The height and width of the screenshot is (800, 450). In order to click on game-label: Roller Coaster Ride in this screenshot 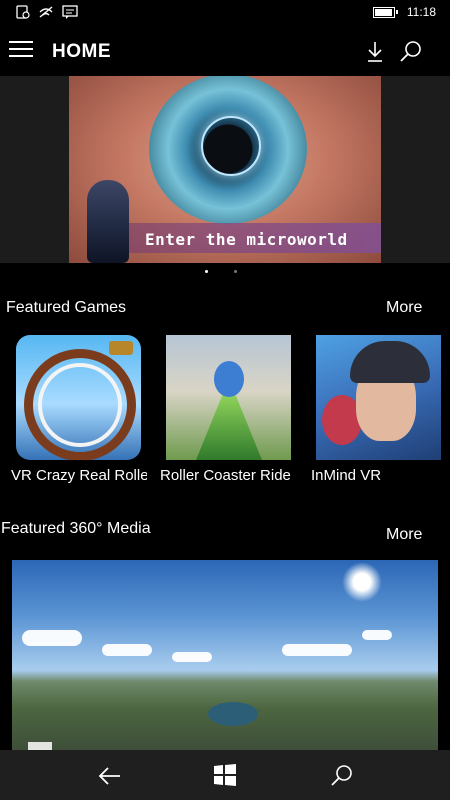, I will do `click(230, 475)`.